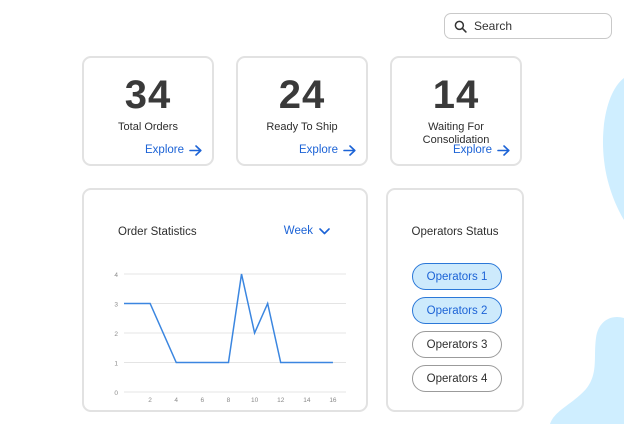 Image resolution: width=624 pixels, height=424 pixels. I want to click on y-tick-label: 4, so click(116, 275).